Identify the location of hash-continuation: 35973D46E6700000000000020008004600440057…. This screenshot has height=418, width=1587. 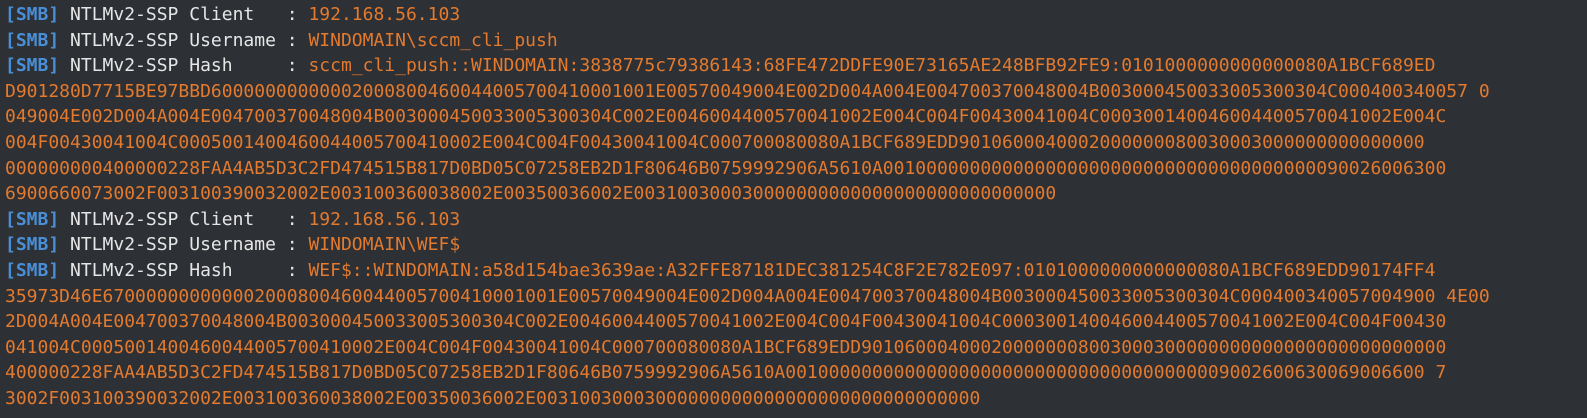
(747, 296).